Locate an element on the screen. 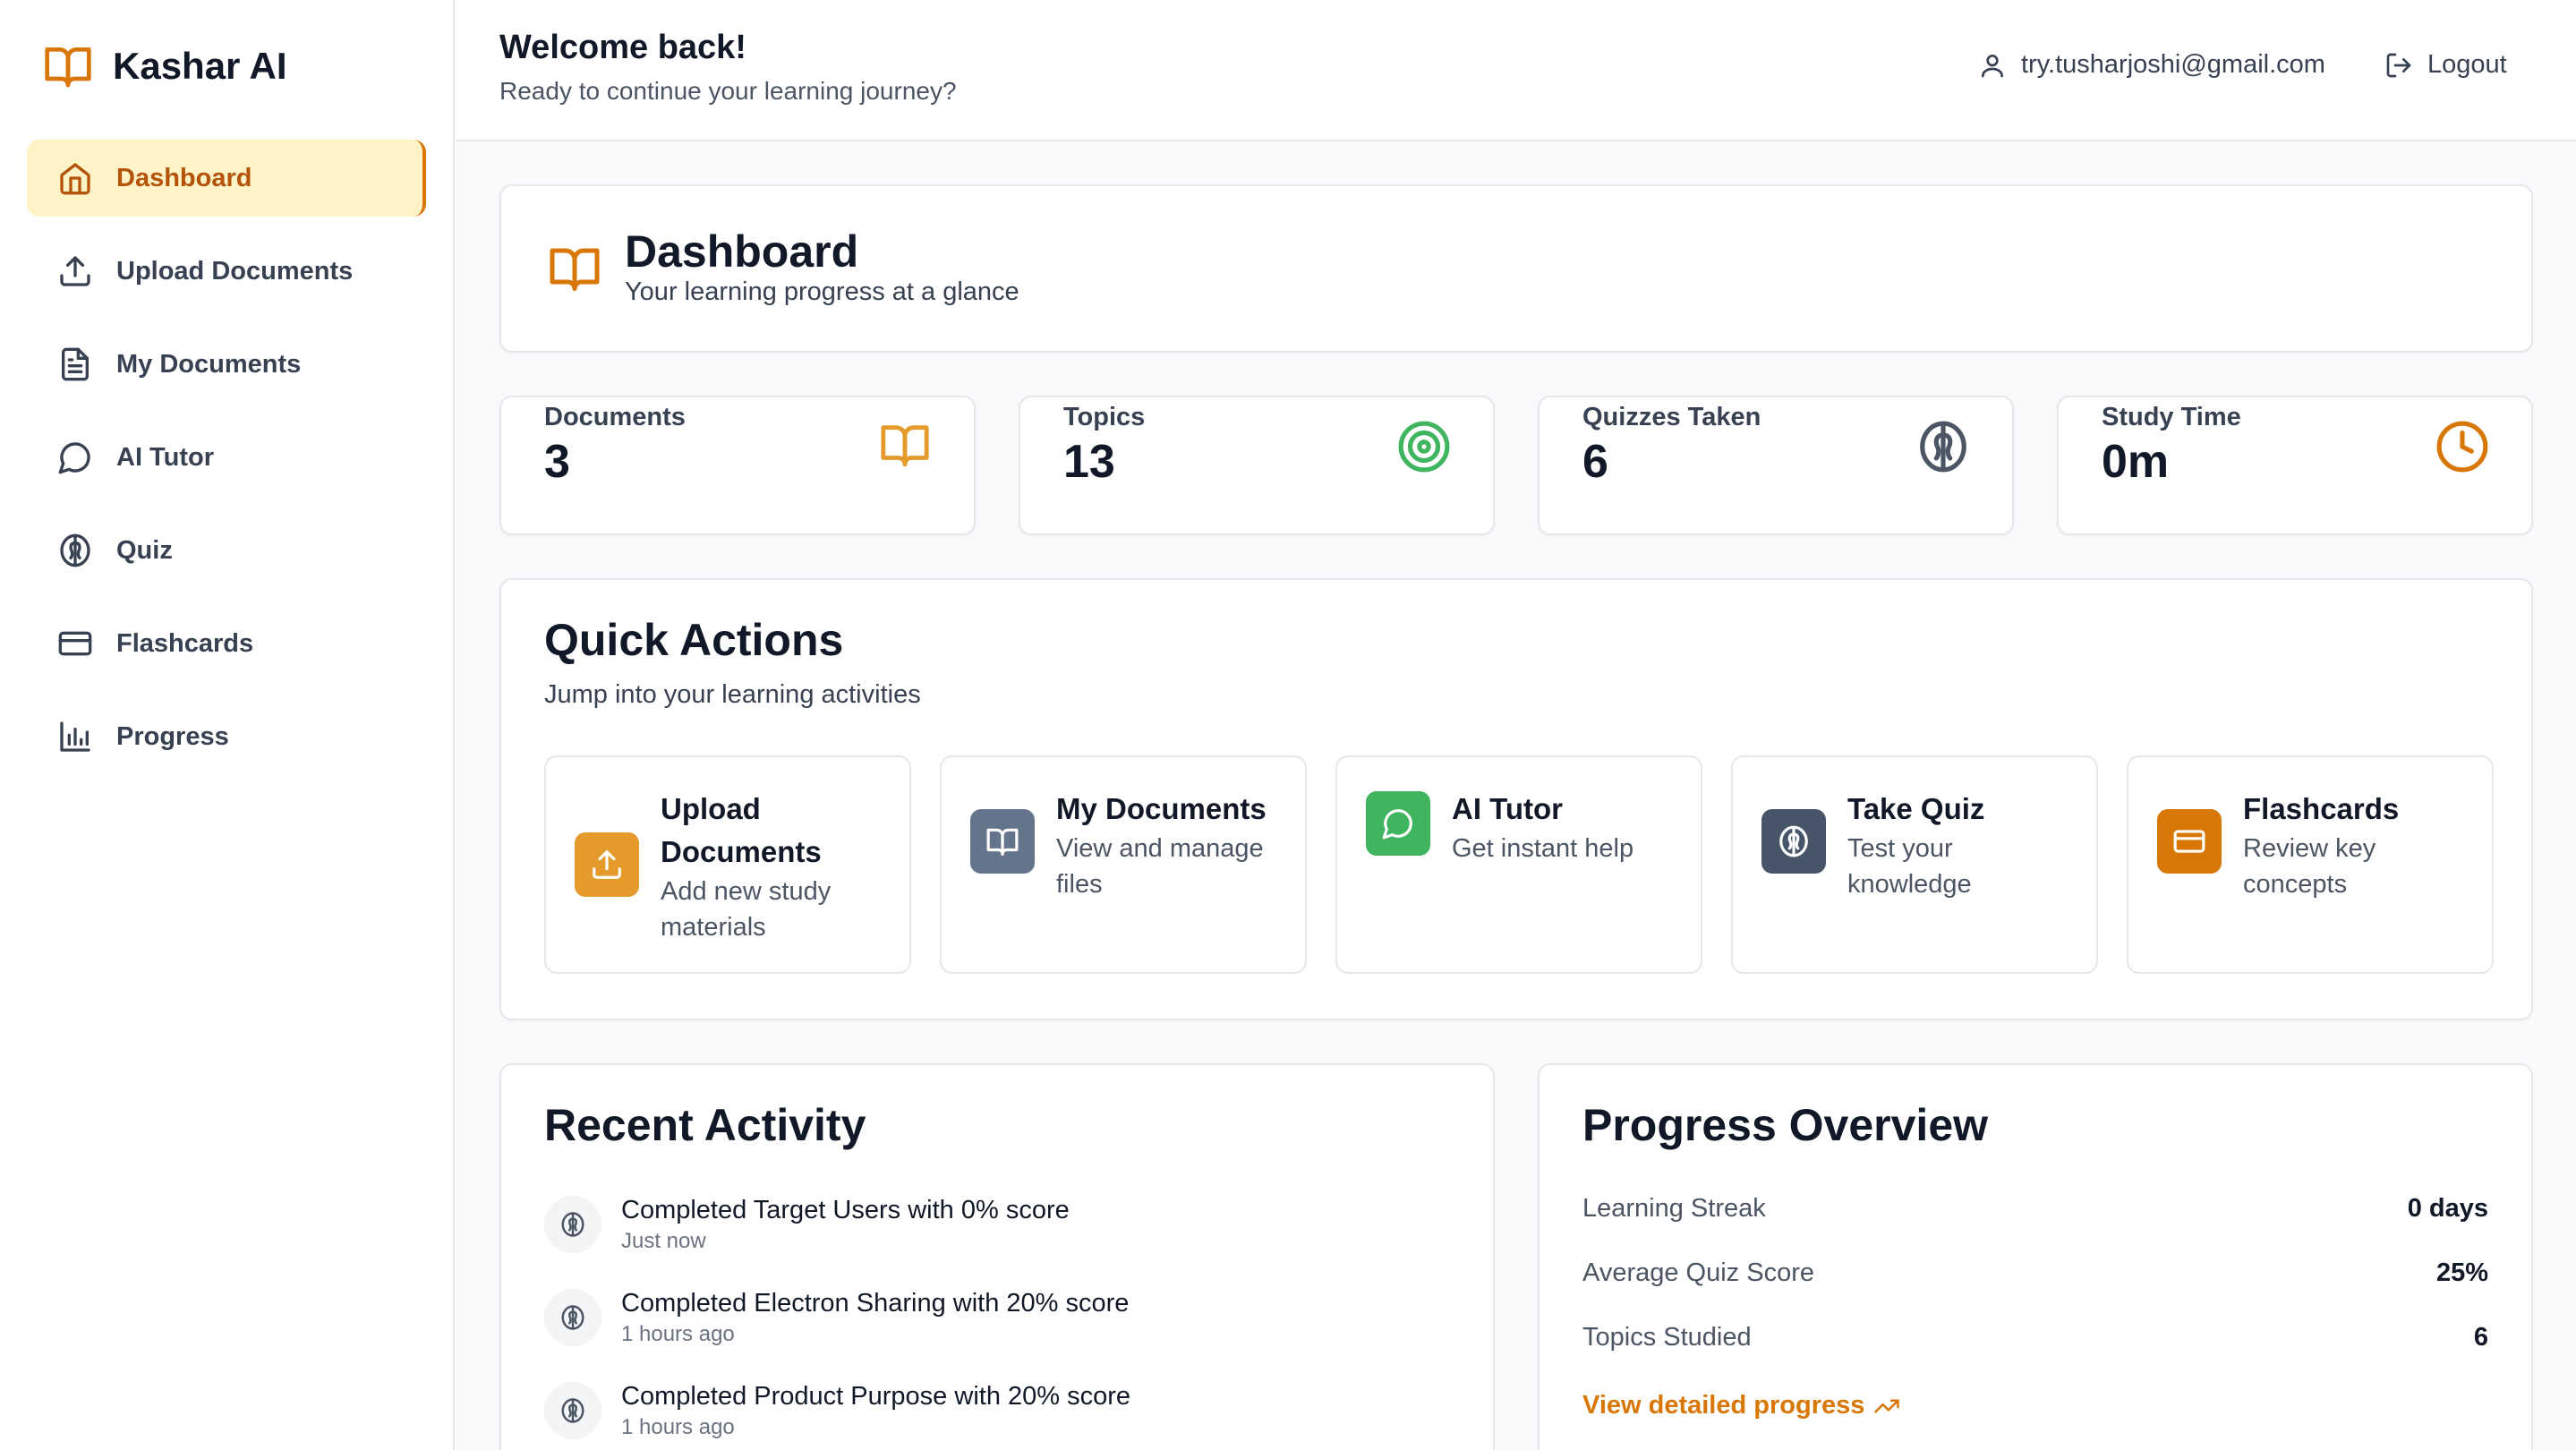 This screenshot has height=1450, width=2576. app-name: Kashar AI is located at coordinates (200, 66).